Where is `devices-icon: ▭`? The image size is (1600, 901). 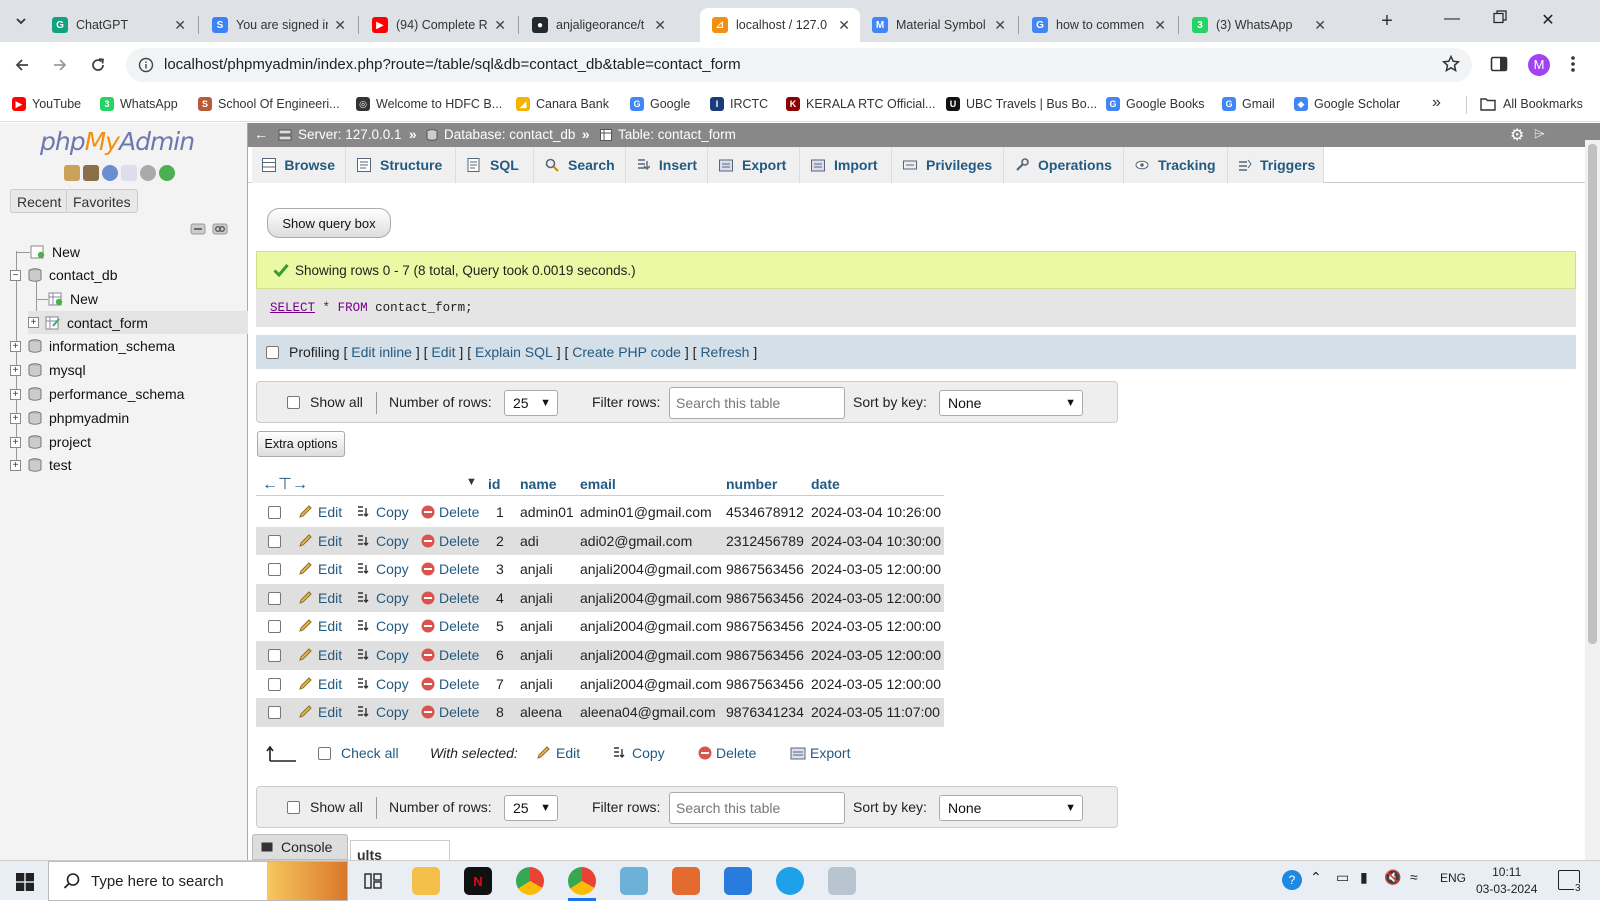 devices-icon: ▭ is located at coordinates (1342, 877).